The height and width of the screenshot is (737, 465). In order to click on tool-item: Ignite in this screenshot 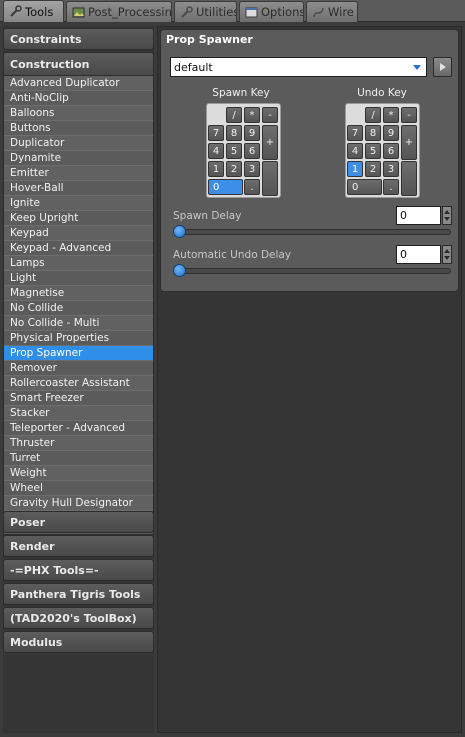, I will do `click(78, 203)`.